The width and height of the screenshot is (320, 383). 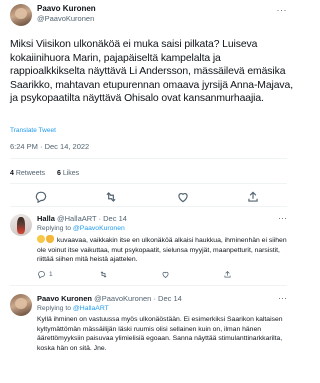 What do you see at coordinates (49, 146) in the screenshot?
I see `tweet-timestamp: 6:24 PM · Dec 14, 2022` at bounding box center [49, 146].